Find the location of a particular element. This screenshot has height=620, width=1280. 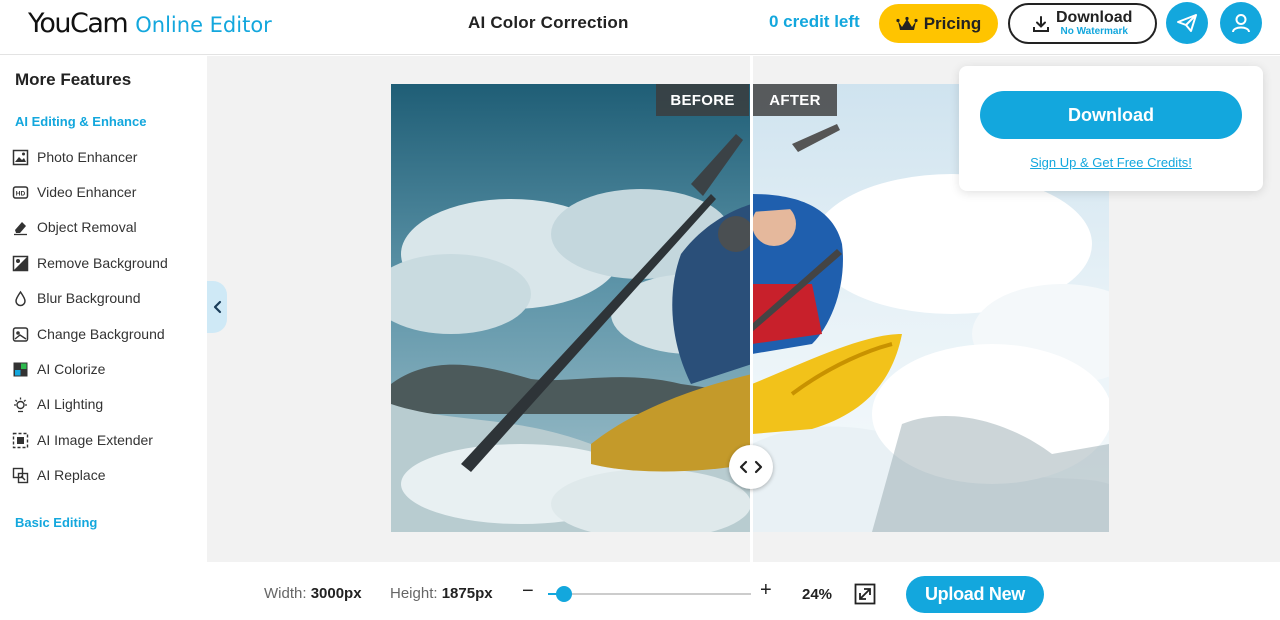

sidebar-item-label: Change Background is located at coordinates (101, 334).